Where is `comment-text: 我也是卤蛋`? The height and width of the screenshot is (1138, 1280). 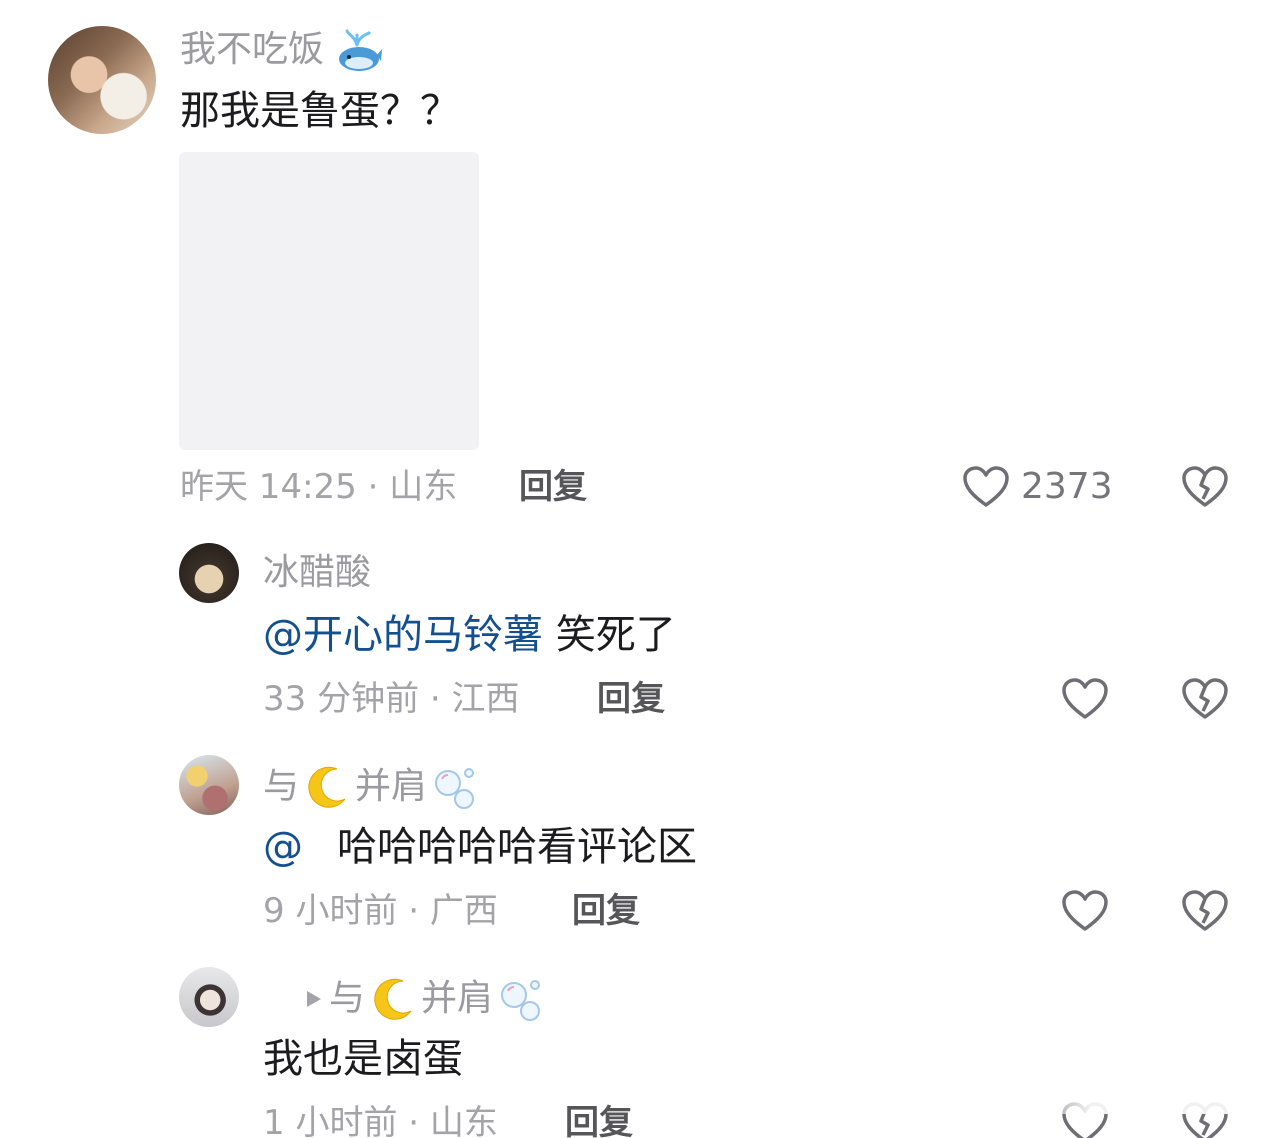
comment-text: 我也是卤蛋 is located at coordinates (363, 1059).